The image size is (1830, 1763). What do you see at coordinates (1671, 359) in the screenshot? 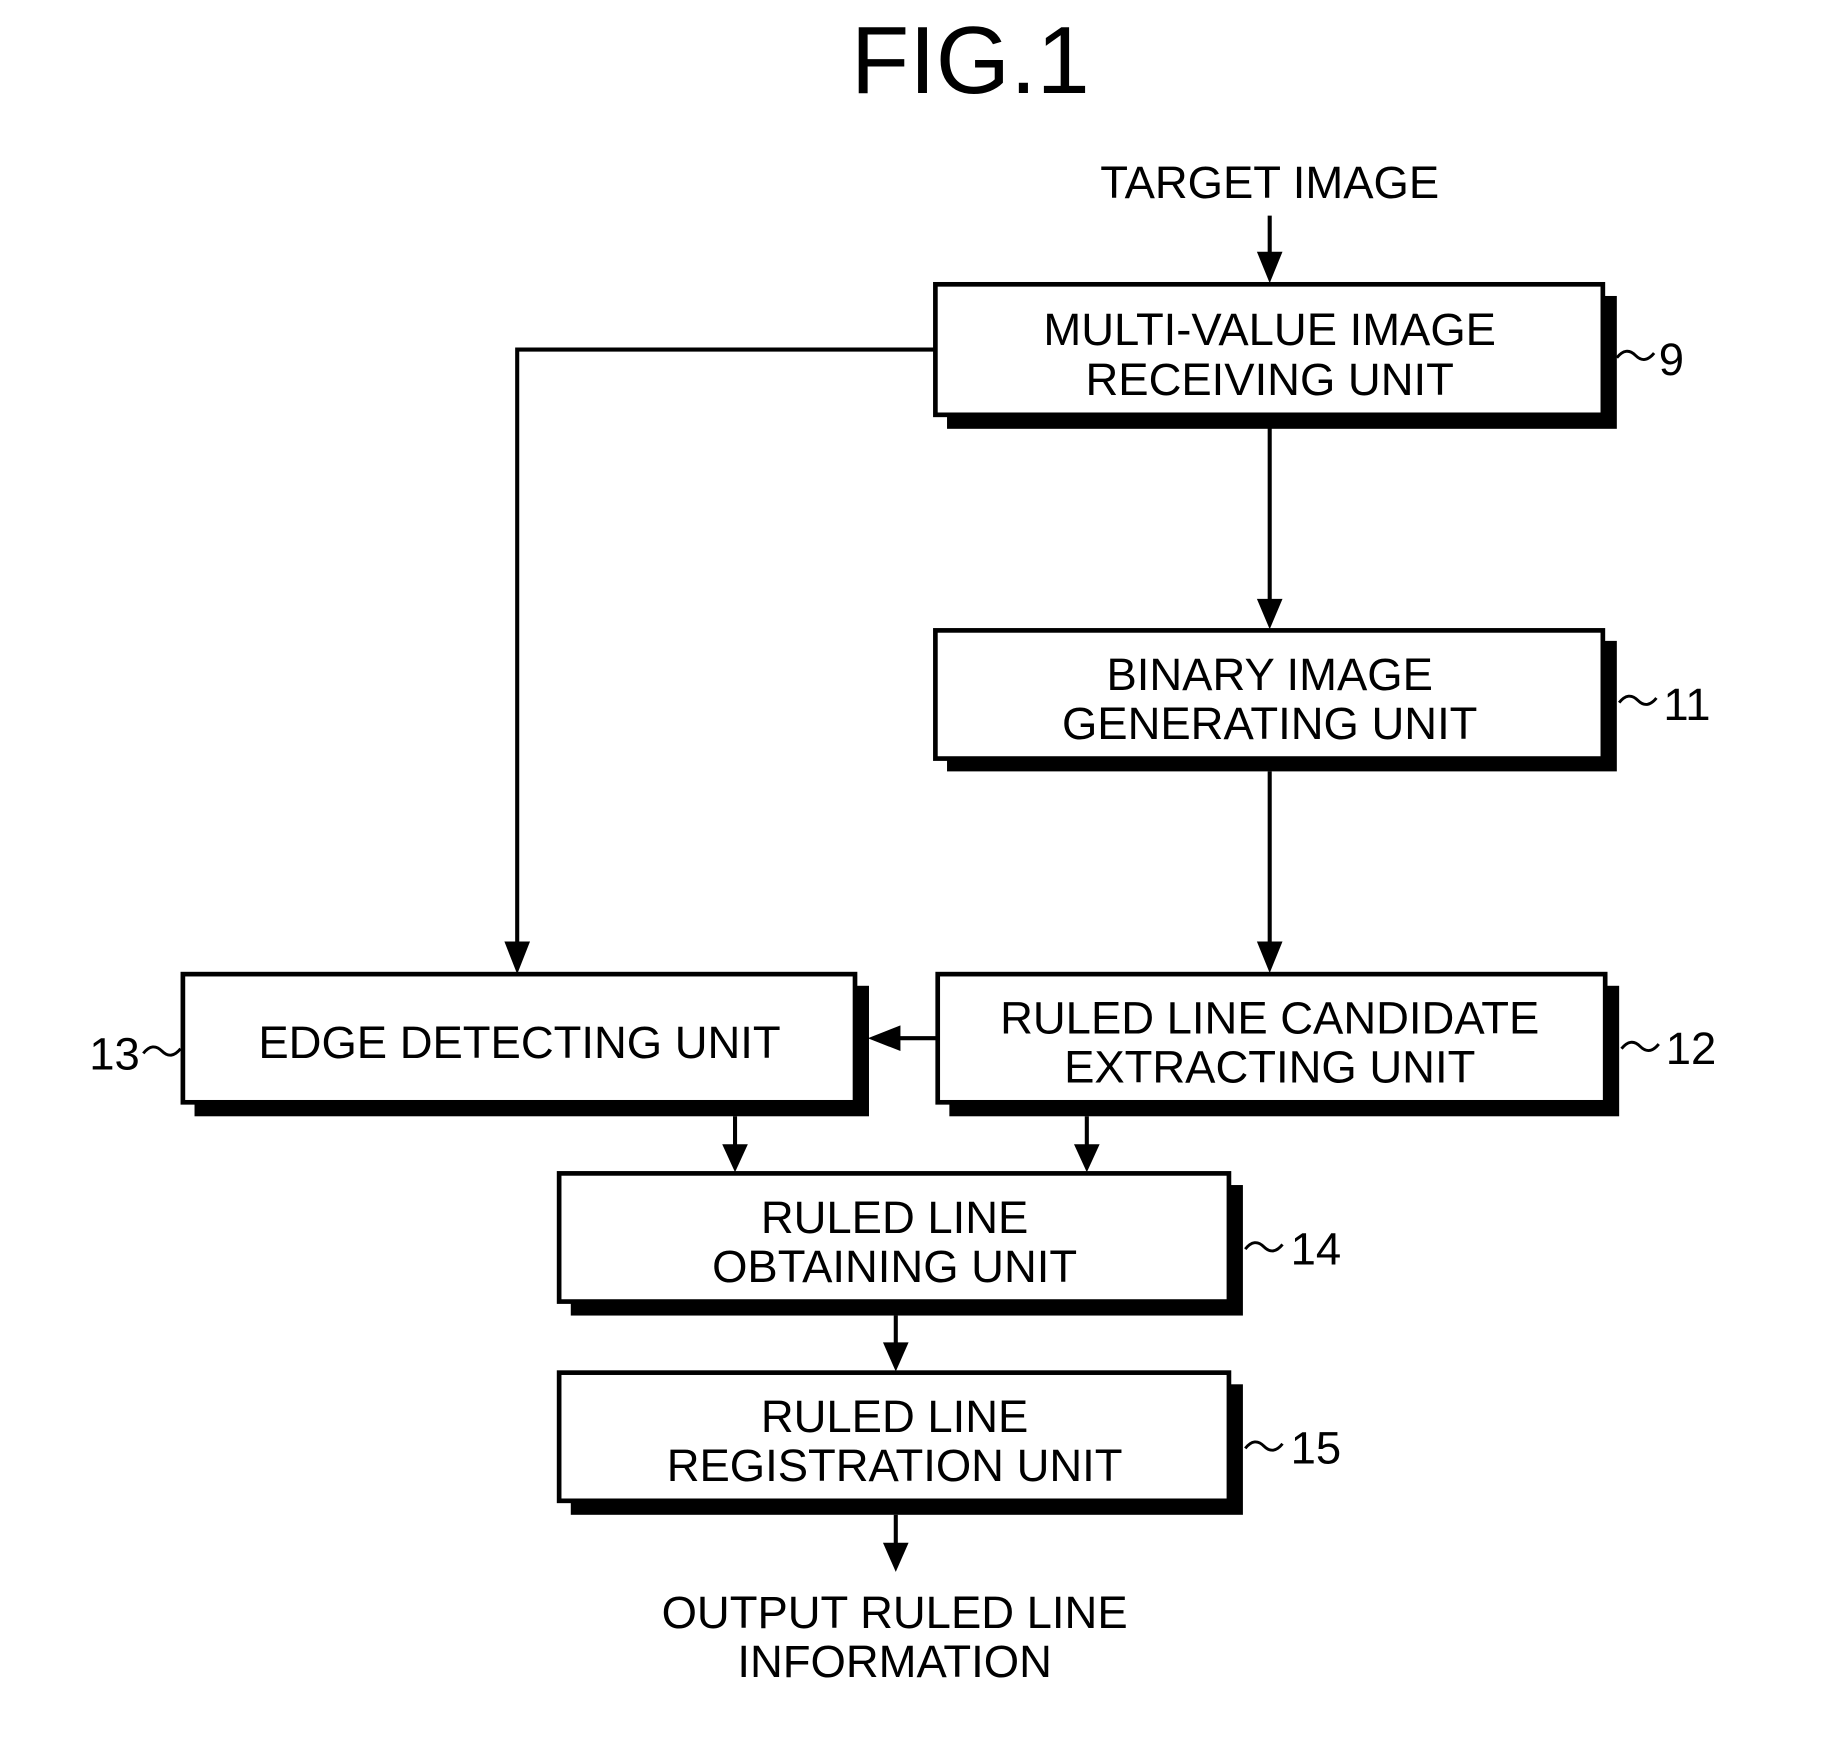
I see `reference-number-9: 9` at bounding box center [1671, 359].